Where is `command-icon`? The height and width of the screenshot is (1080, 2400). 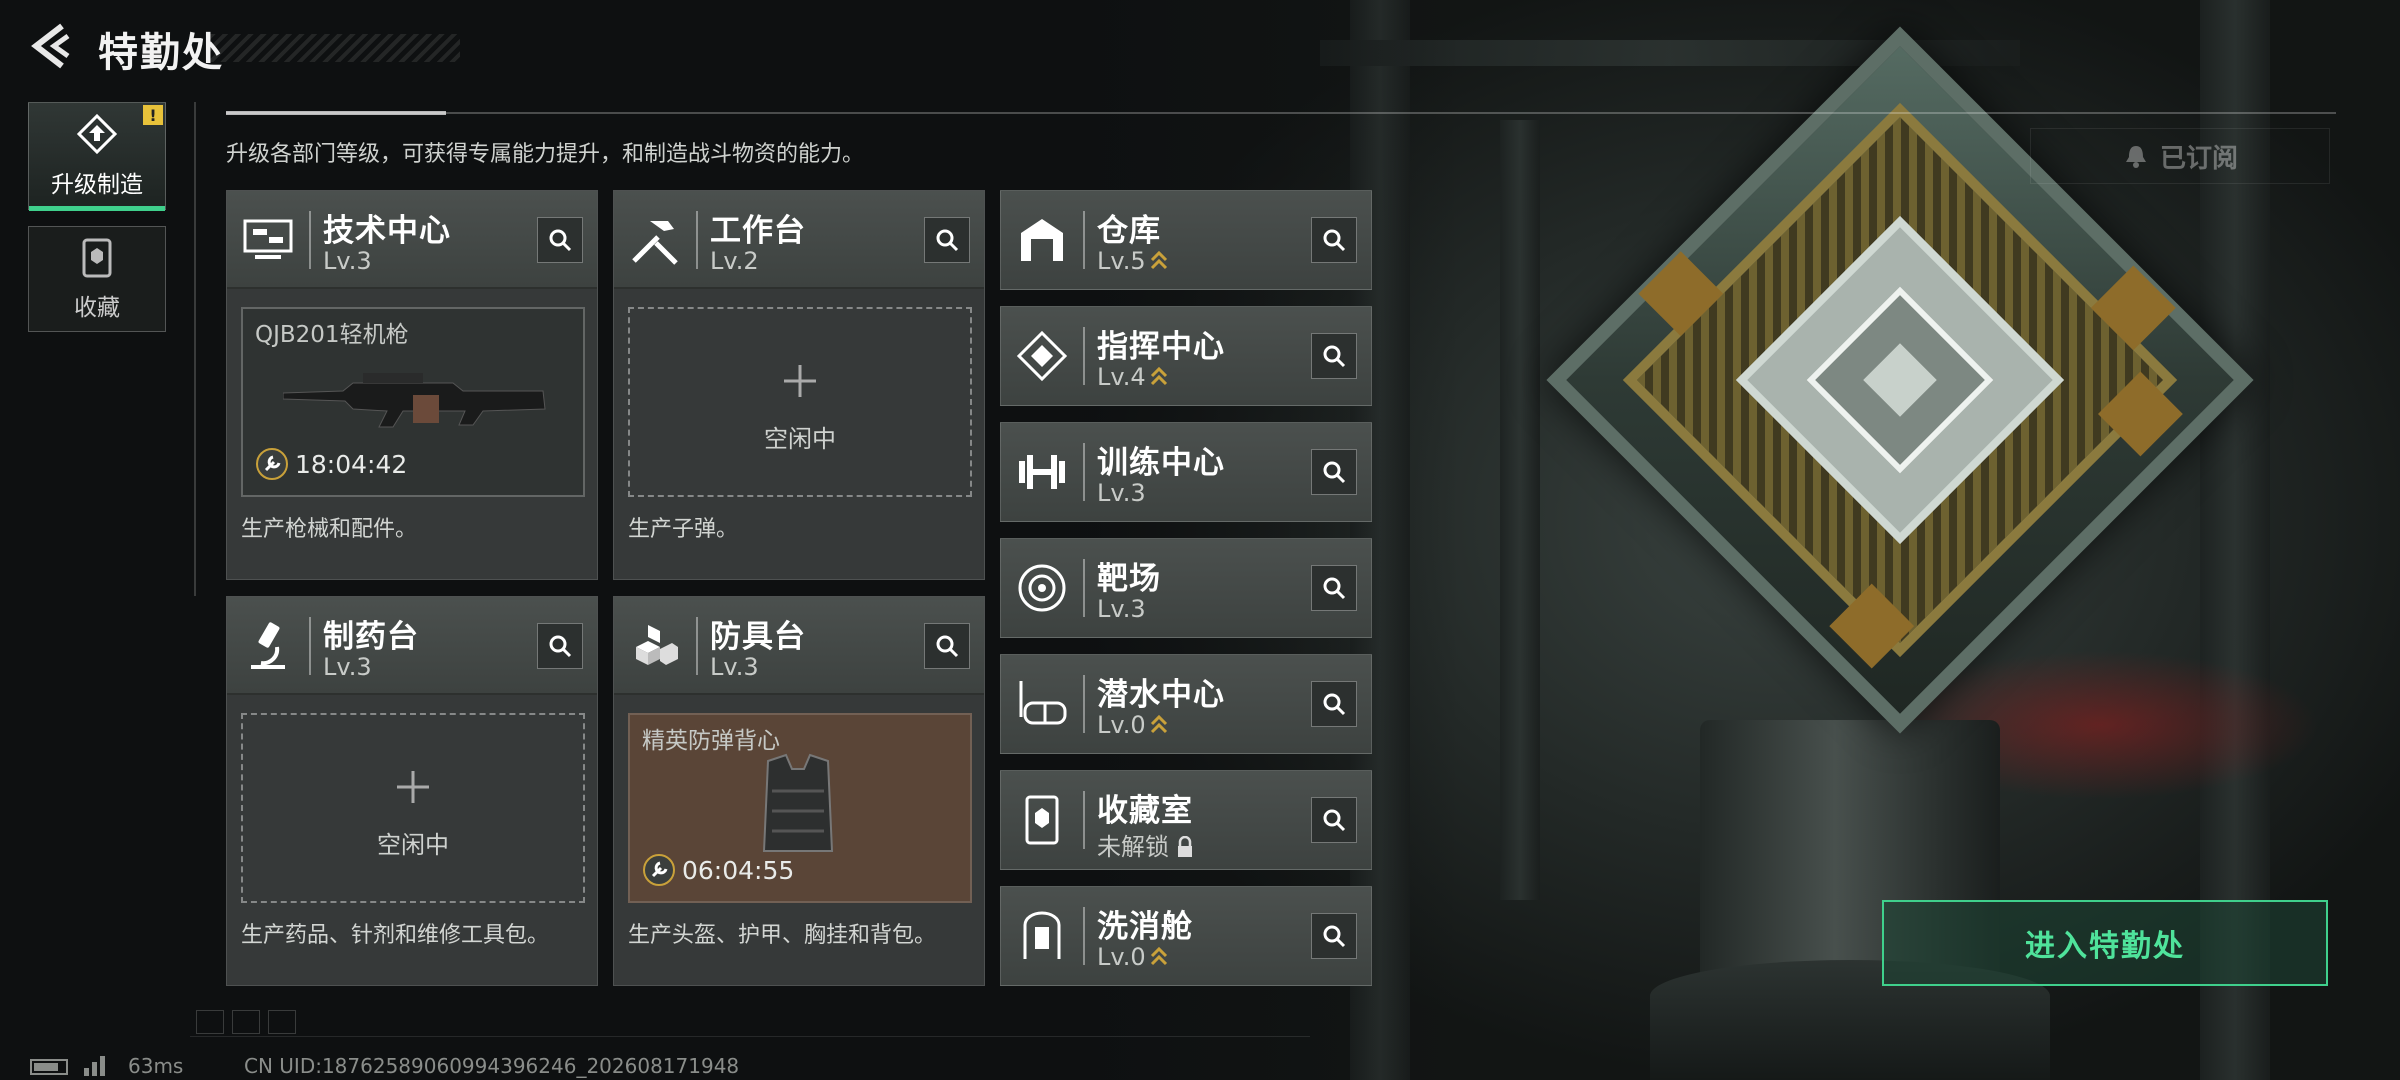 command-icon is located at coordinates (1042, 356).